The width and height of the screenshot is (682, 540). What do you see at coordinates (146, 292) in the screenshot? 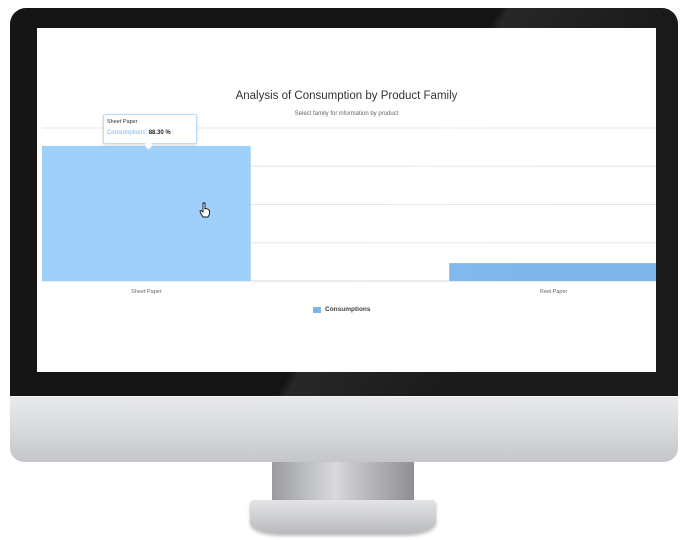
I see `x-tick-label: Sheet Paper` at bounding box center [146, 292].